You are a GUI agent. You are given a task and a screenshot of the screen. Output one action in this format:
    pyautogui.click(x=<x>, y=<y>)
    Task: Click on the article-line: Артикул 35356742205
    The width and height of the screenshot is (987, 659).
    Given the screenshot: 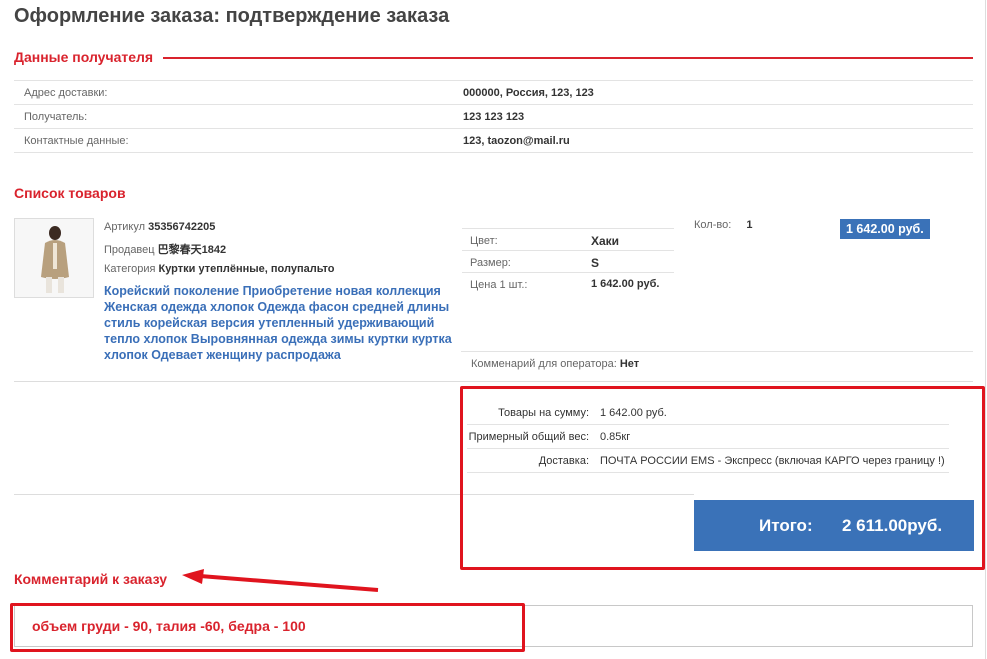 What is the action you would take?
    pyautogui.click(x=159, y=227)
    